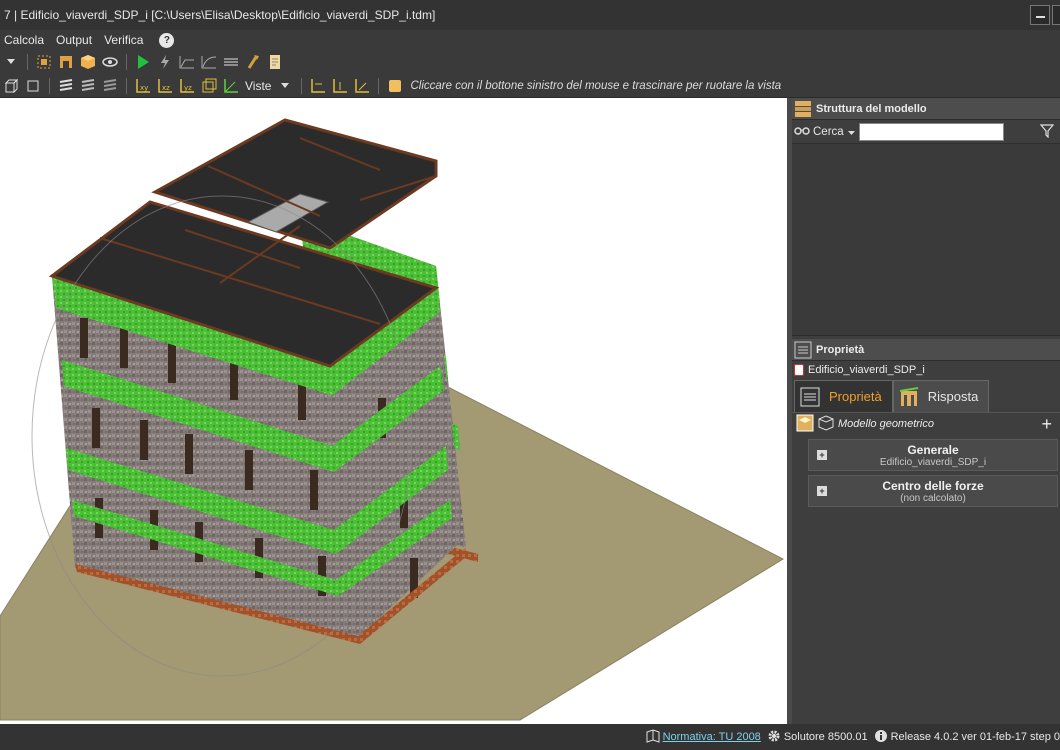  What do you see at coordinates (799, 370) in the screenshot?
I see `object-icon` at bounding box center [799, 370].